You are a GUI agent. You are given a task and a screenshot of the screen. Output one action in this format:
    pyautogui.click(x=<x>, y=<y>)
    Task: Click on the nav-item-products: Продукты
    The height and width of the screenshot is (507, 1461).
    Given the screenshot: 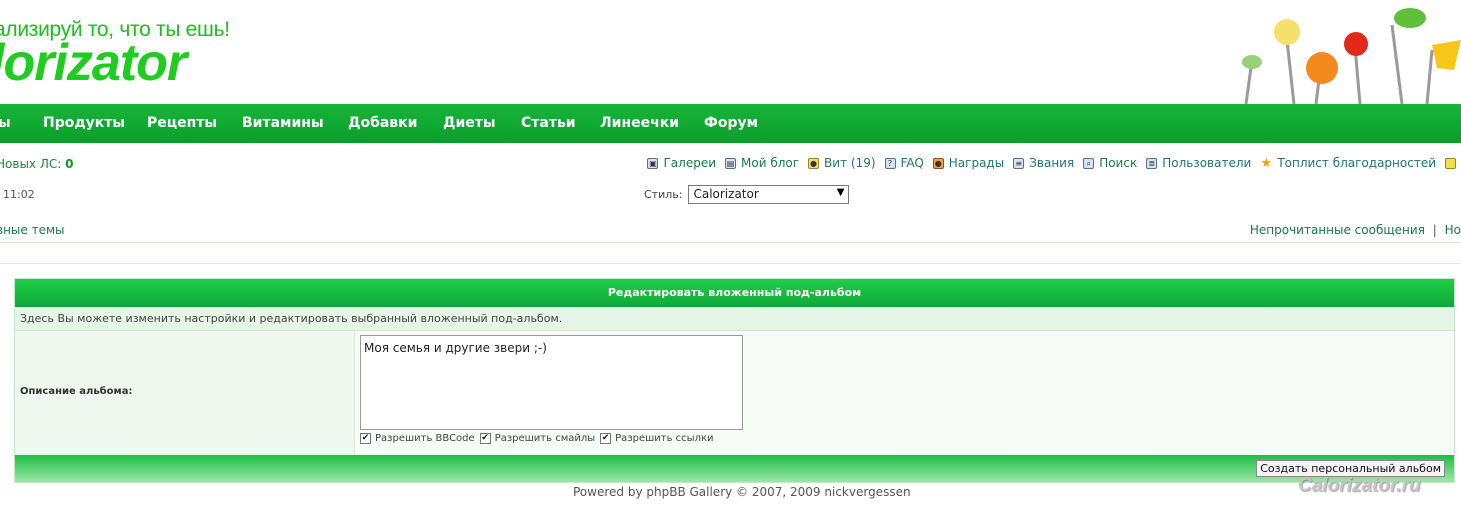 What is the action you would take?
    pyautogui.click(x=84, y=123)
    